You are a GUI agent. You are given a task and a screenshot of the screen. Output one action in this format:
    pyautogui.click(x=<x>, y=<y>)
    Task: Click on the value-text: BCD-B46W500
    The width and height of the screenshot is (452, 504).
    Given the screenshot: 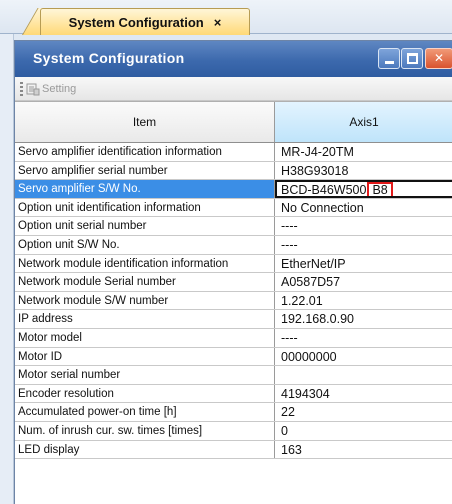 What is the action you would take?
    pyautogui.click(x=324, y=190)
    